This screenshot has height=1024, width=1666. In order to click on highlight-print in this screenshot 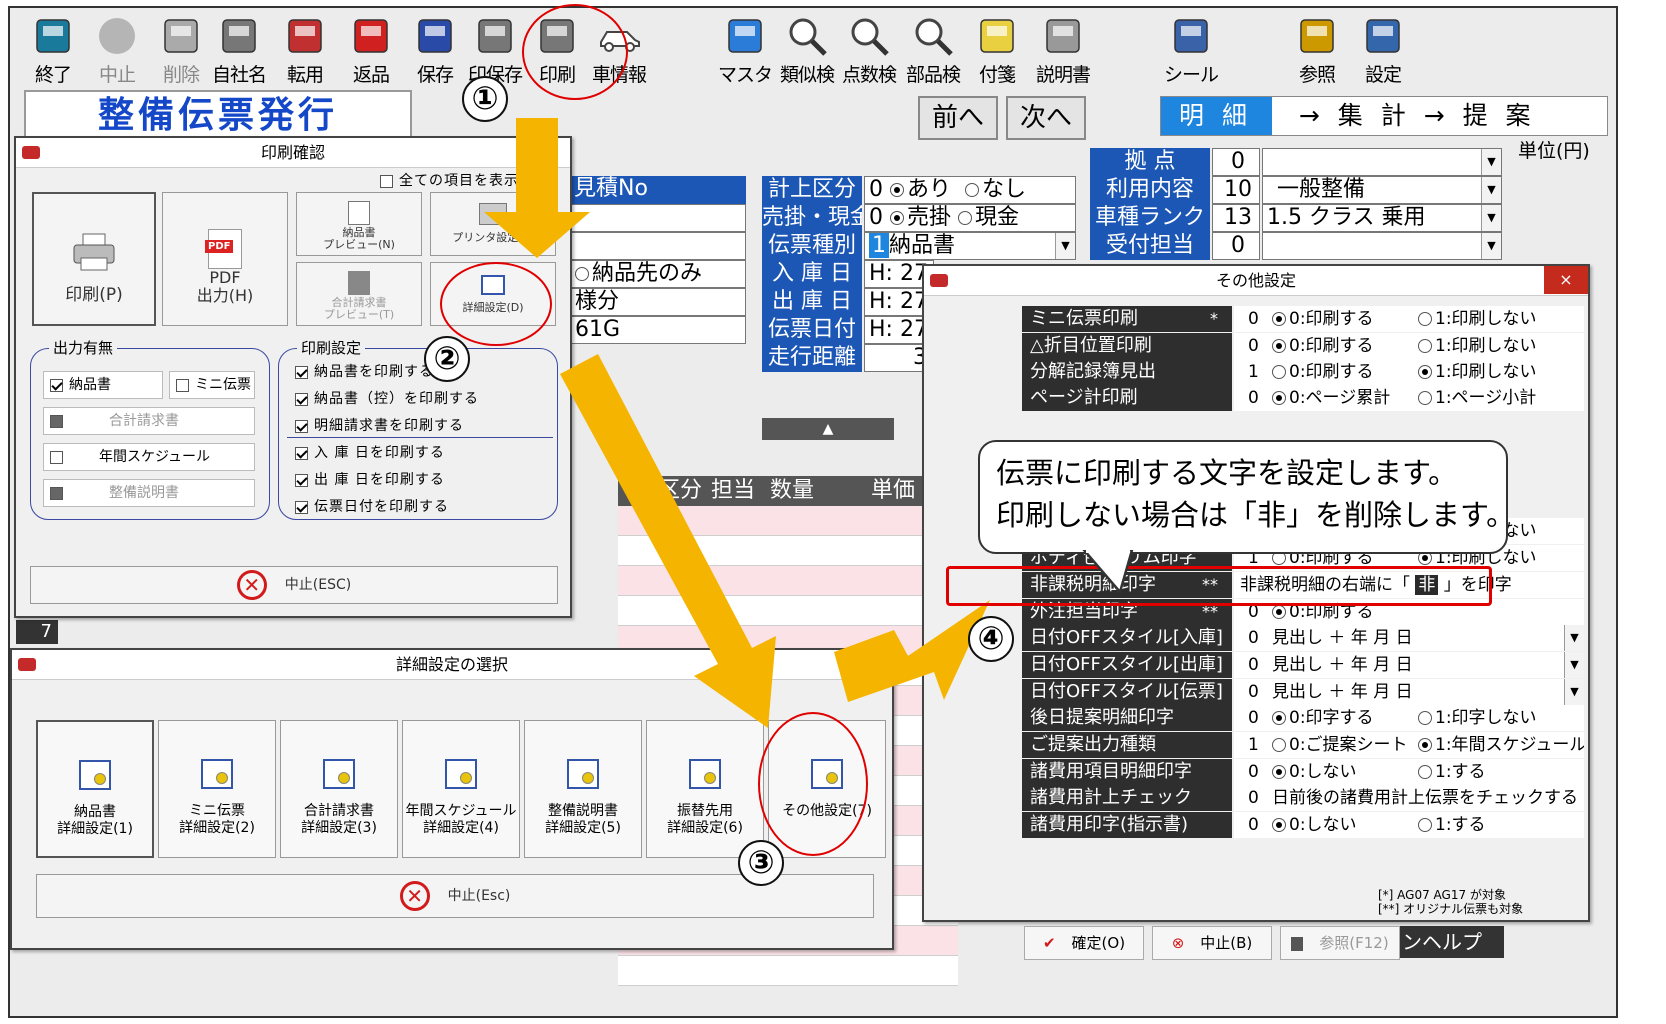, I will do `click(575, 52)`.